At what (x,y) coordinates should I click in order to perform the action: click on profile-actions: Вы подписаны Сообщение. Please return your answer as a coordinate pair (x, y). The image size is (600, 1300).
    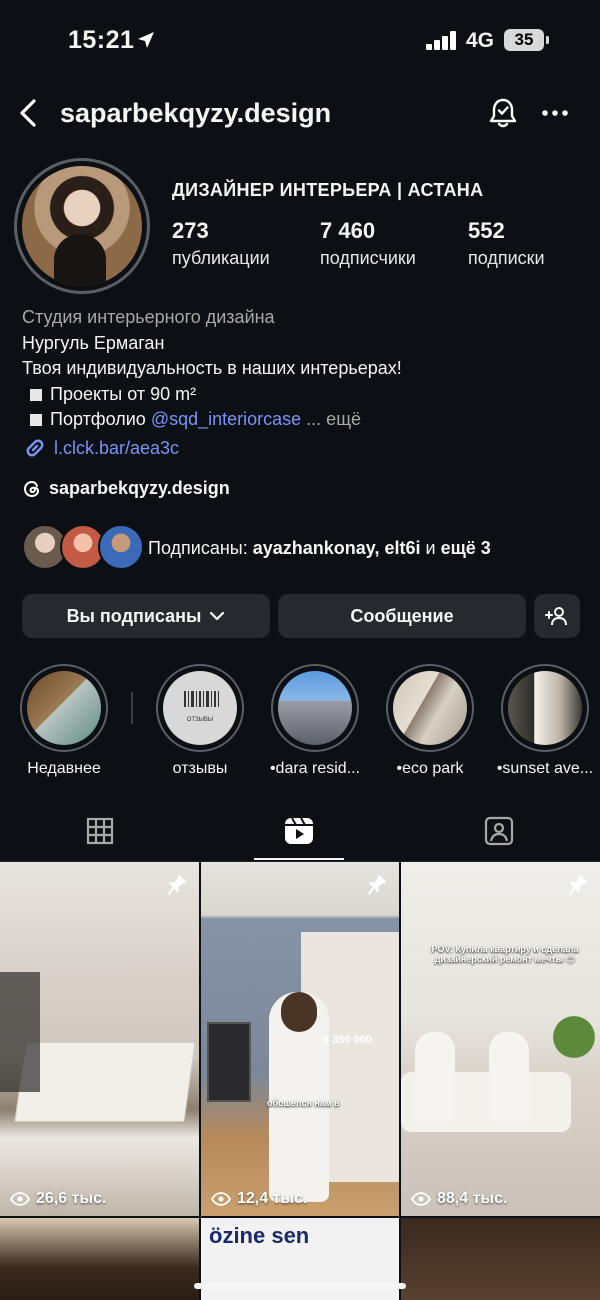
    Looking at the image, I should click on (307, 616).